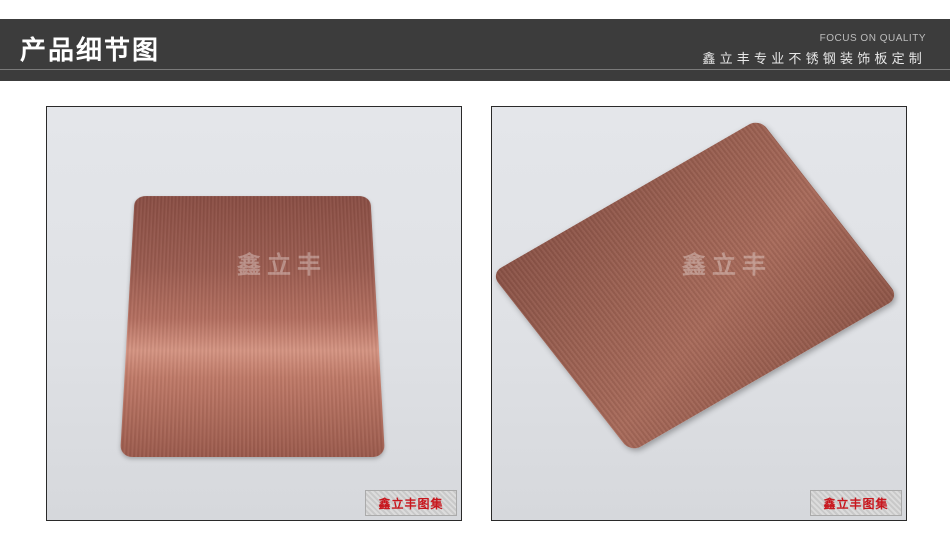  Describe the element at coordinates (475, 69) in the screenshot. I see `header-divider` at that location.